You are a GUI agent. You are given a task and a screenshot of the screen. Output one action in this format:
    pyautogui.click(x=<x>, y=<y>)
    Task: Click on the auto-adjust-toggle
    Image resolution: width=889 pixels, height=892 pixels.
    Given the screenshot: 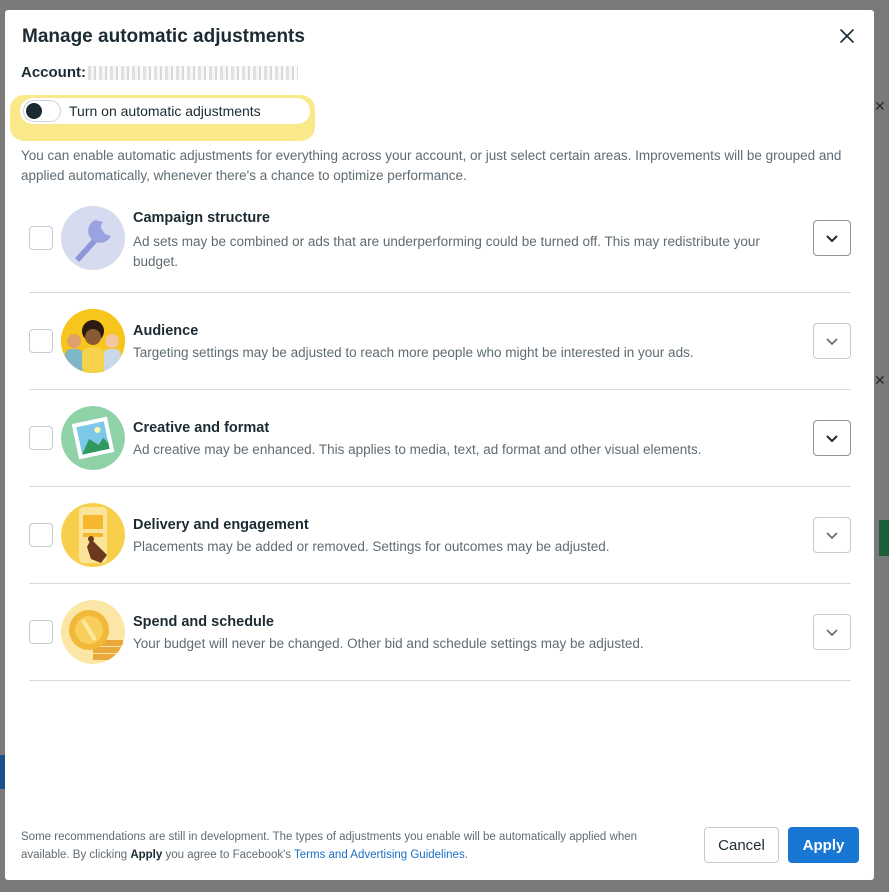 What is the action you would take?
    pyautogui.click(x=42, y=111)
    